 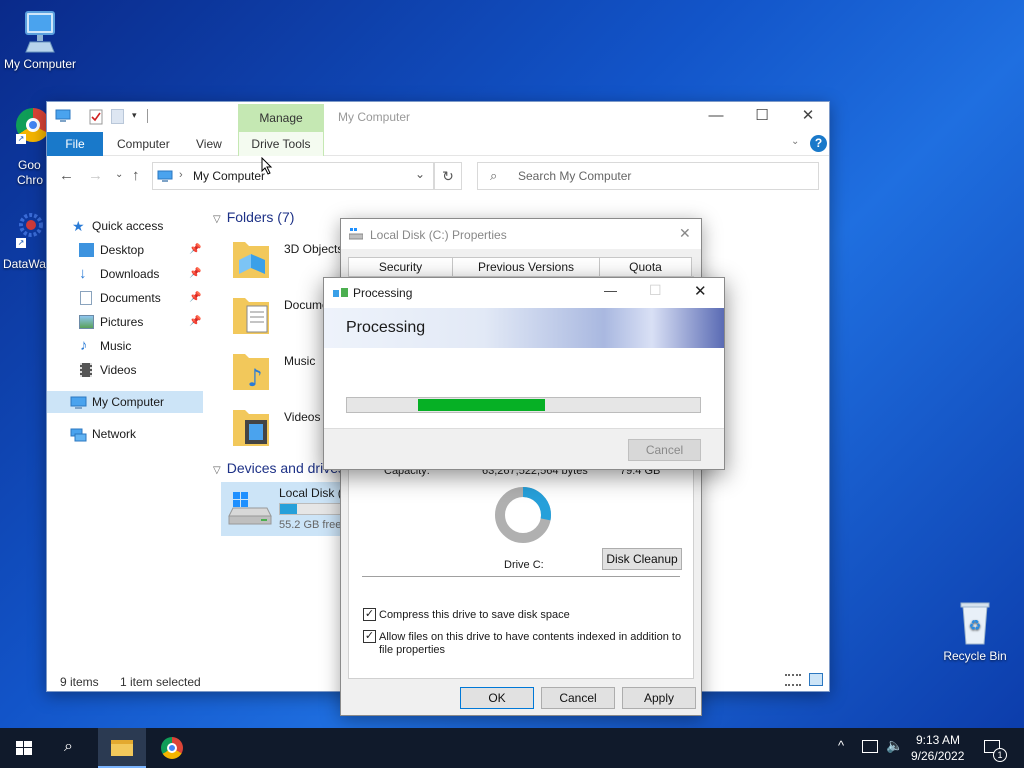 What do you see at coordinates (229, 176) in the screenshot?
I see `breadcrumb-my-computer: My Computer` at bounding box center [229, 176].